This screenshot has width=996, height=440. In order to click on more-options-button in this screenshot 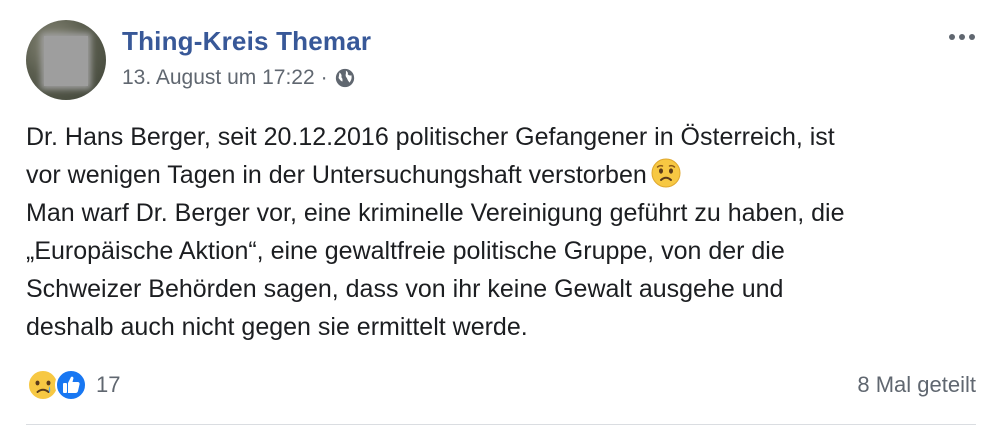, I will do `click(962, 37)`.